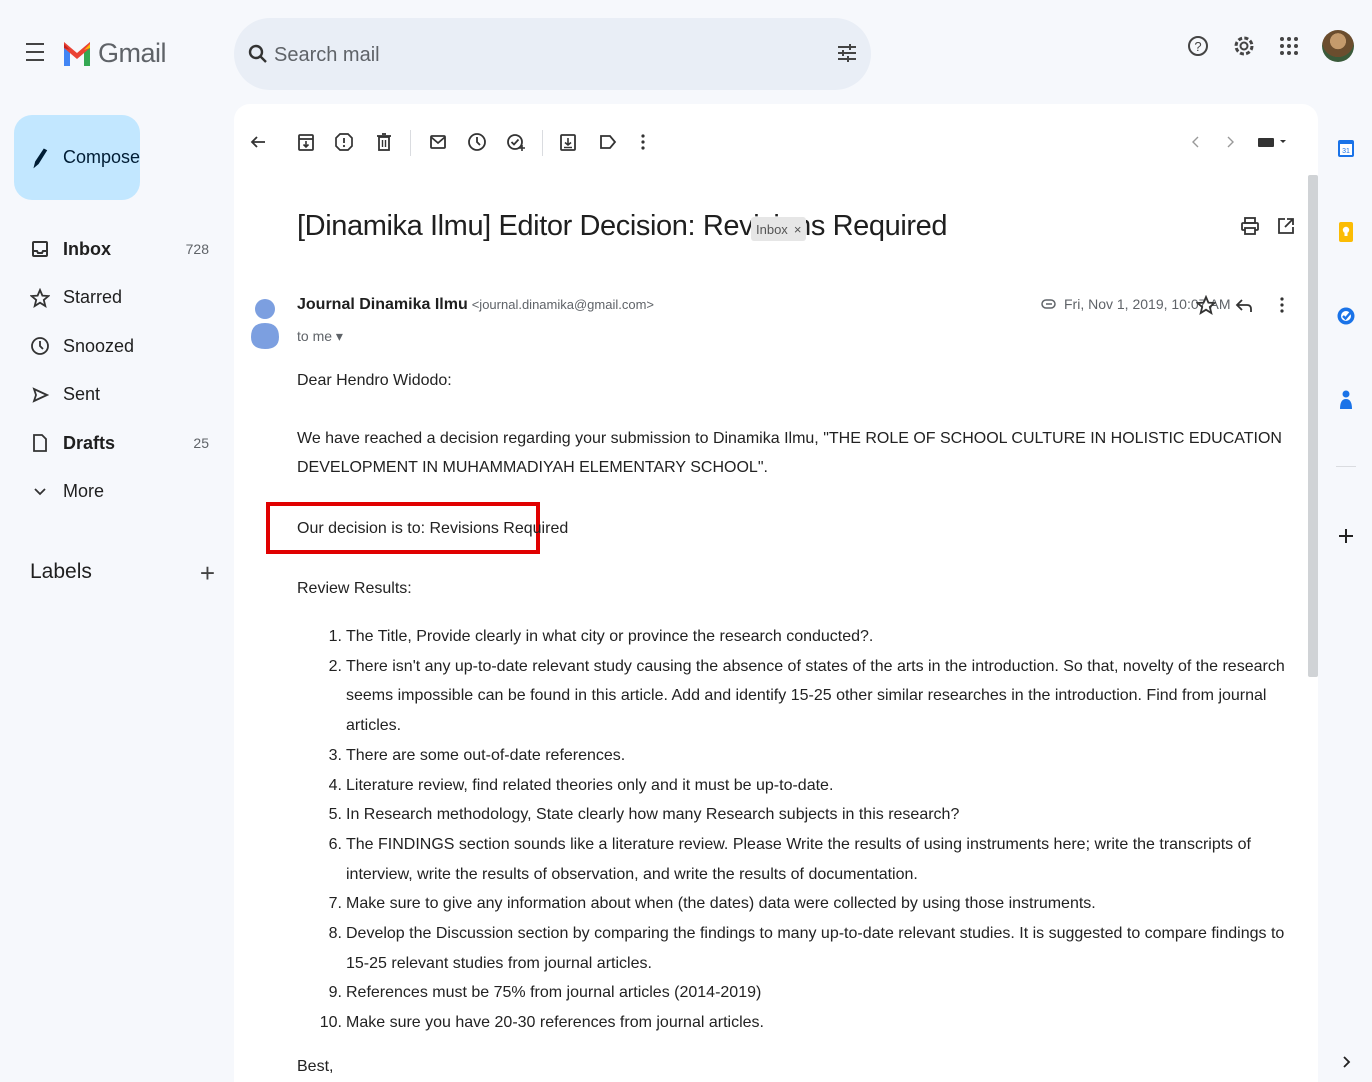  What do you see at coordinates (1268, 226) in the screenshot?
I see `subject-actions` at bounding box center [1268, 226].